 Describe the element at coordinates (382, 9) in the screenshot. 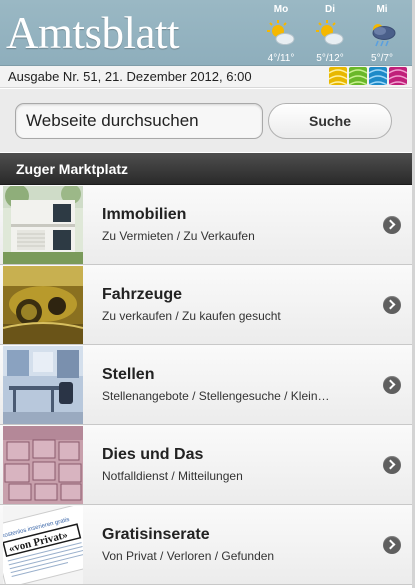

I see `weather-day: Mi` at that location.